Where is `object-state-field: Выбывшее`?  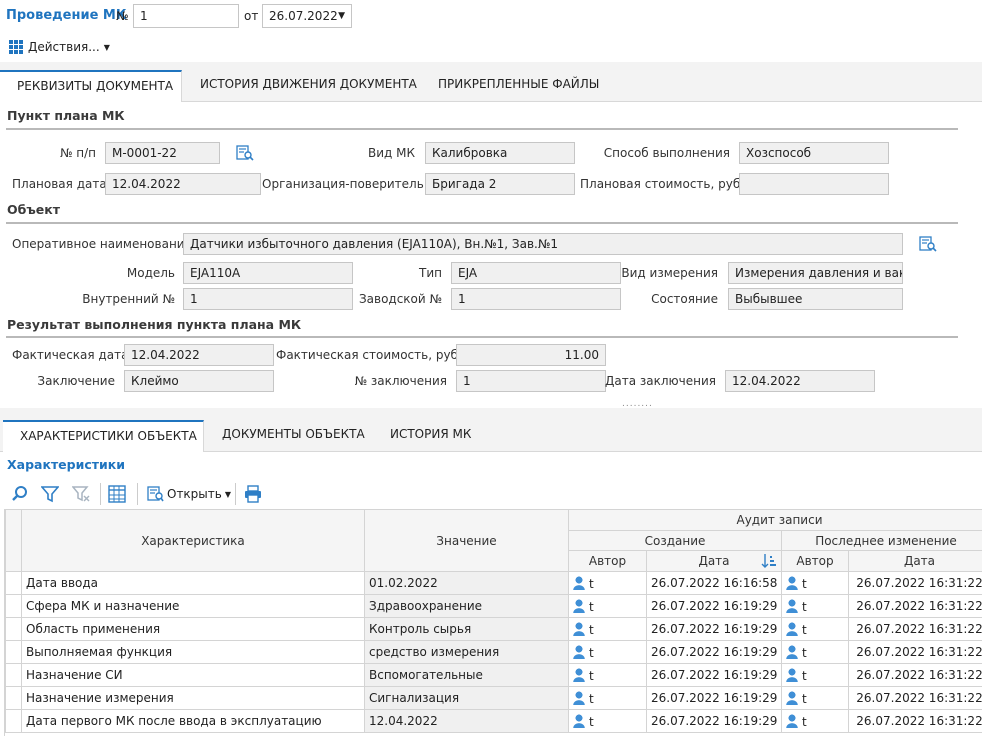 object-state-field: Выбывшее is located at coordinates (815, 299).